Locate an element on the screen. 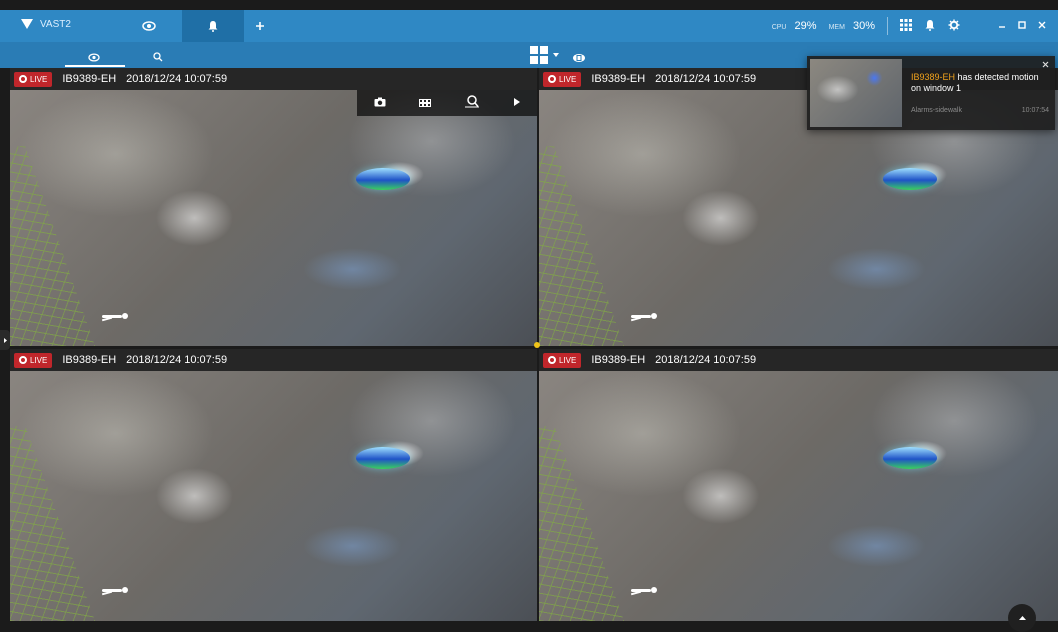 The width and height of the screenshot is (1058, 632). titlebar-right: CPU 29% MEM 30% is located at coordinates (915, 26).